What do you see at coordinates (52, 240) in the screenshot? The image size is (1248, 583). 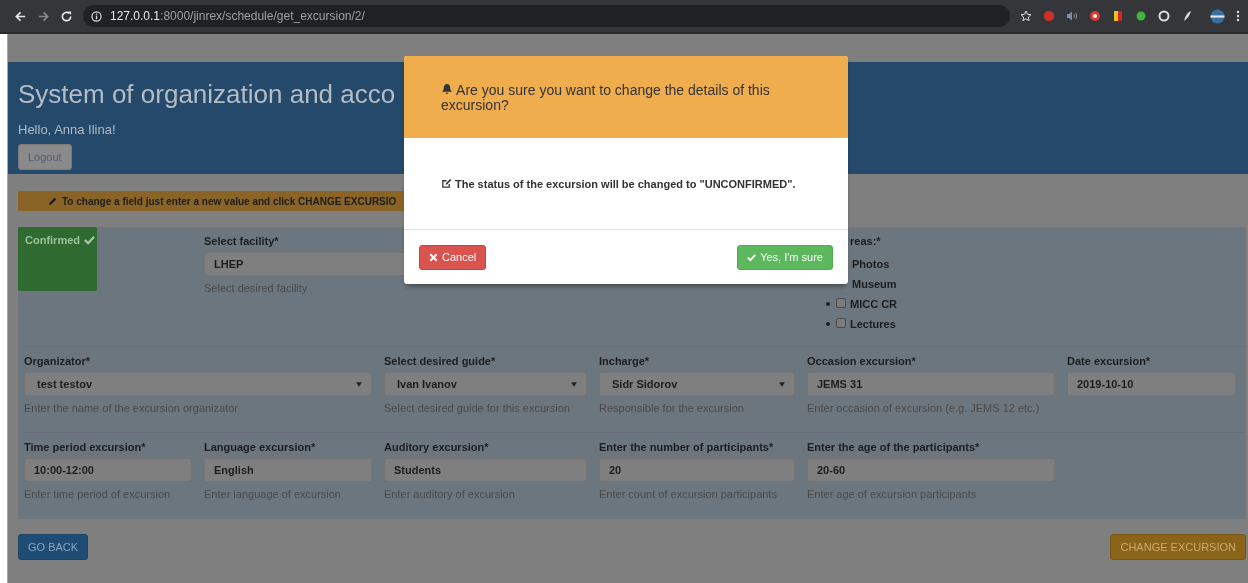 I see `status-text: Confirmed` at bounding box center [52, 240].